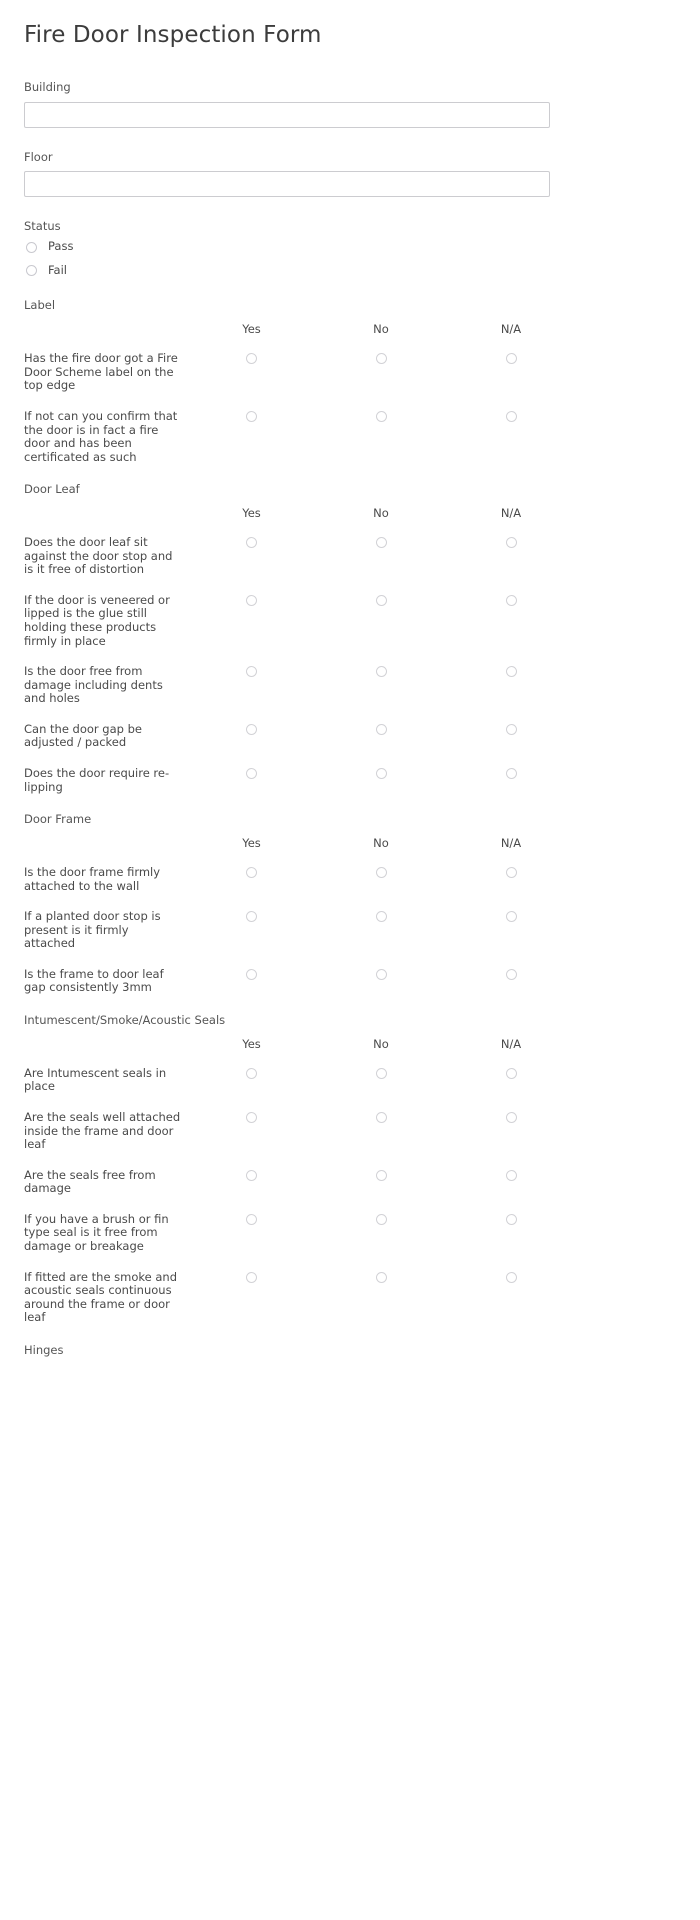  Describe the element at coordinates (350, 247) in the screenshot. I see `status-option-pass: Pass` at that location.